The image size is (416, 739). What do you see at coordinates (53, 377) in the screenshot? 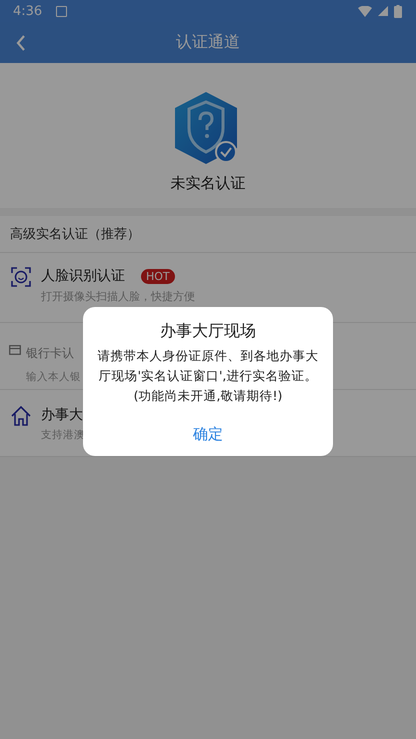
I see `option-description: 输入本人银` at bounding box center [53, 377].